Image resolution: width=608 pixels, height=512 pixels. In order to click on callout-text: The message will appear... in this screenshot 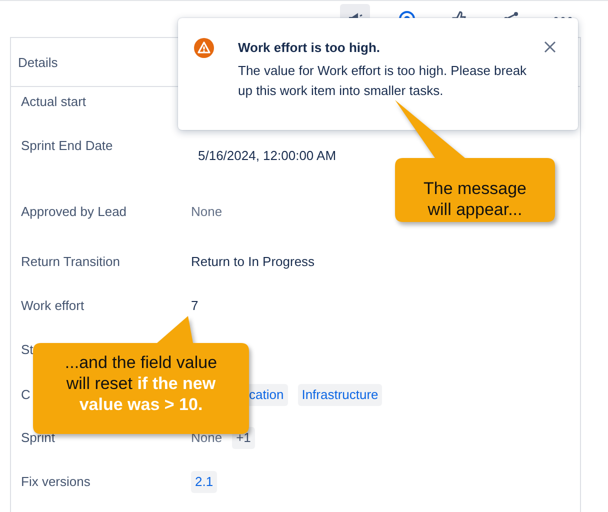, I will do `click(475, 199)`.